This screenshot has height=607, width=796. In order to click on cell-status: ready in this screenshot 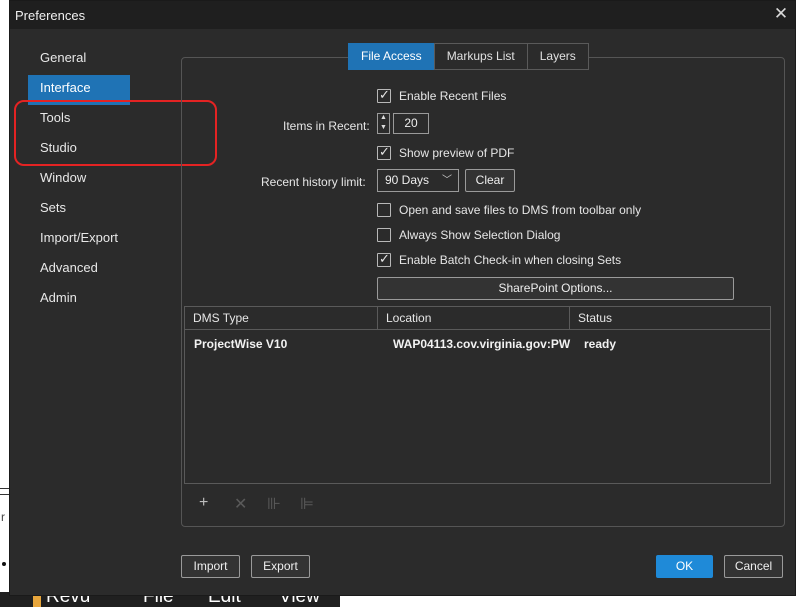, I will do `click(600, 344)`.